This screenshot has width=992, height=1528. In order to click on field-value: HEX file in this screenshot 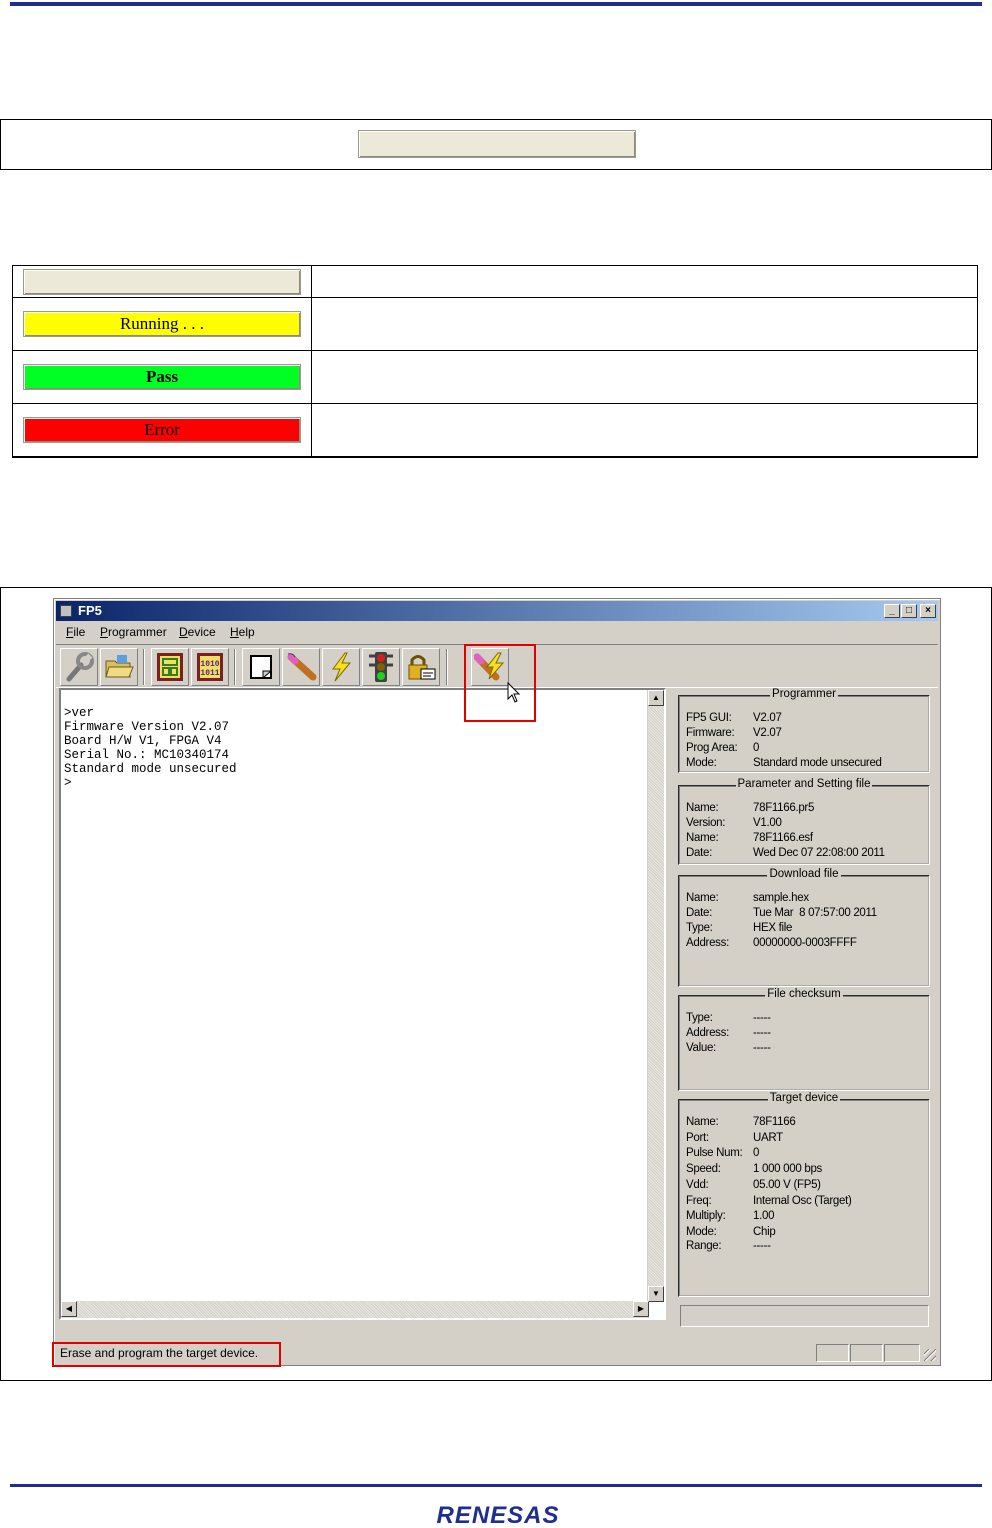, I will do `click(773, 928)`.